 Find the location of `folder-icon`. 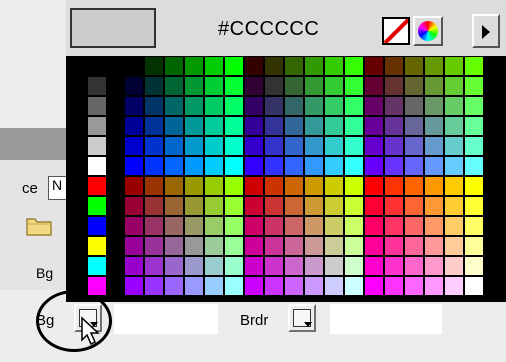

folder-icon is located at coordinates (39, 225).